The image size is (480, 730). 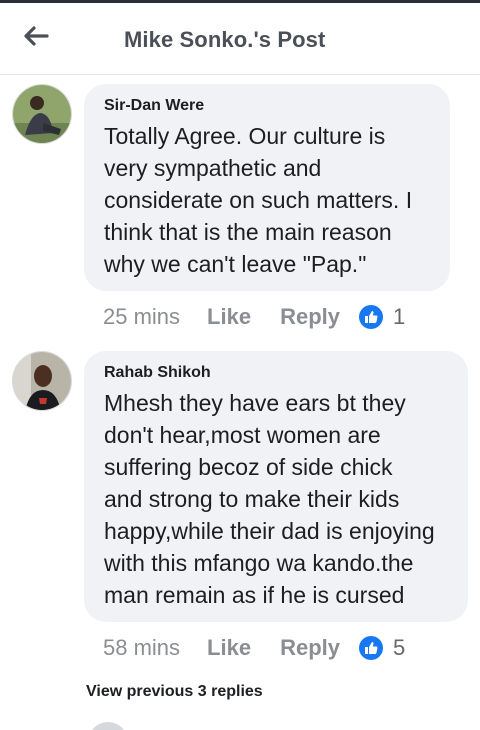 What do you see at coordinates (142, 647) in the screenshot?
I see `comment-timestamp: 58 mins` at bounding box center [142, 647].